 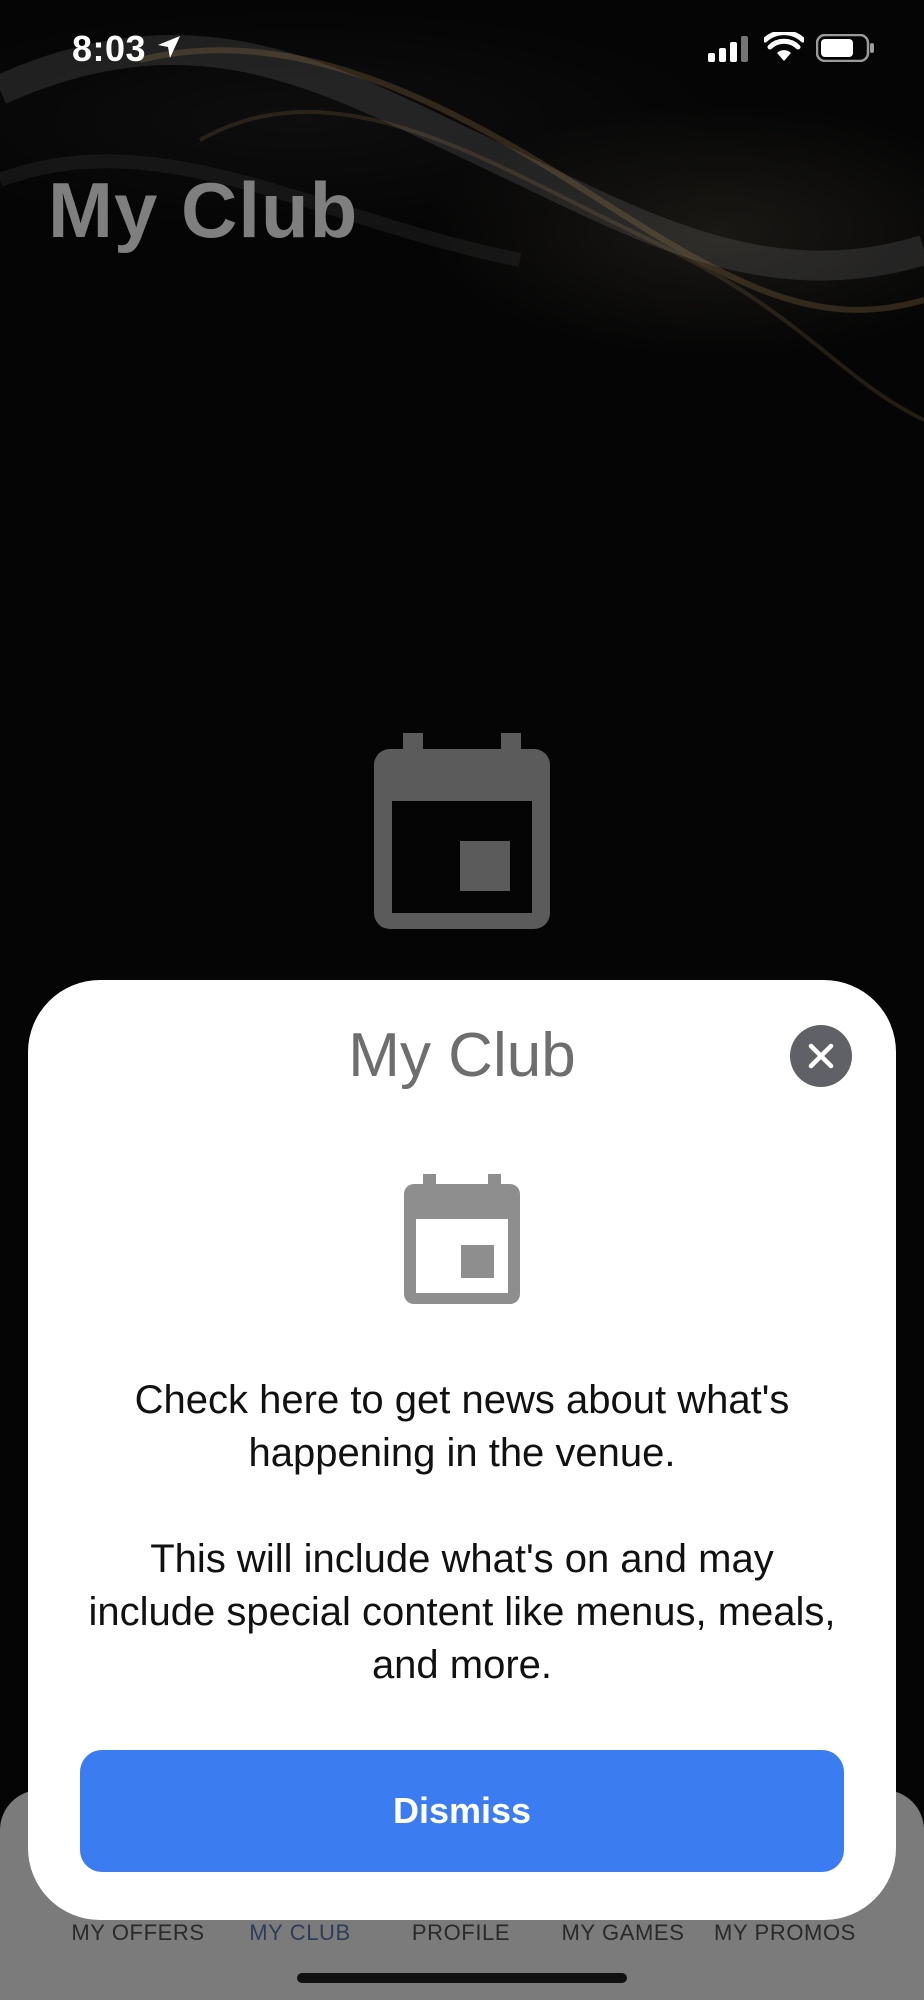 What do you see at coordinates (845, 48) in the screenshot?
I see `battery-icon` at bounding box center [845, 48].